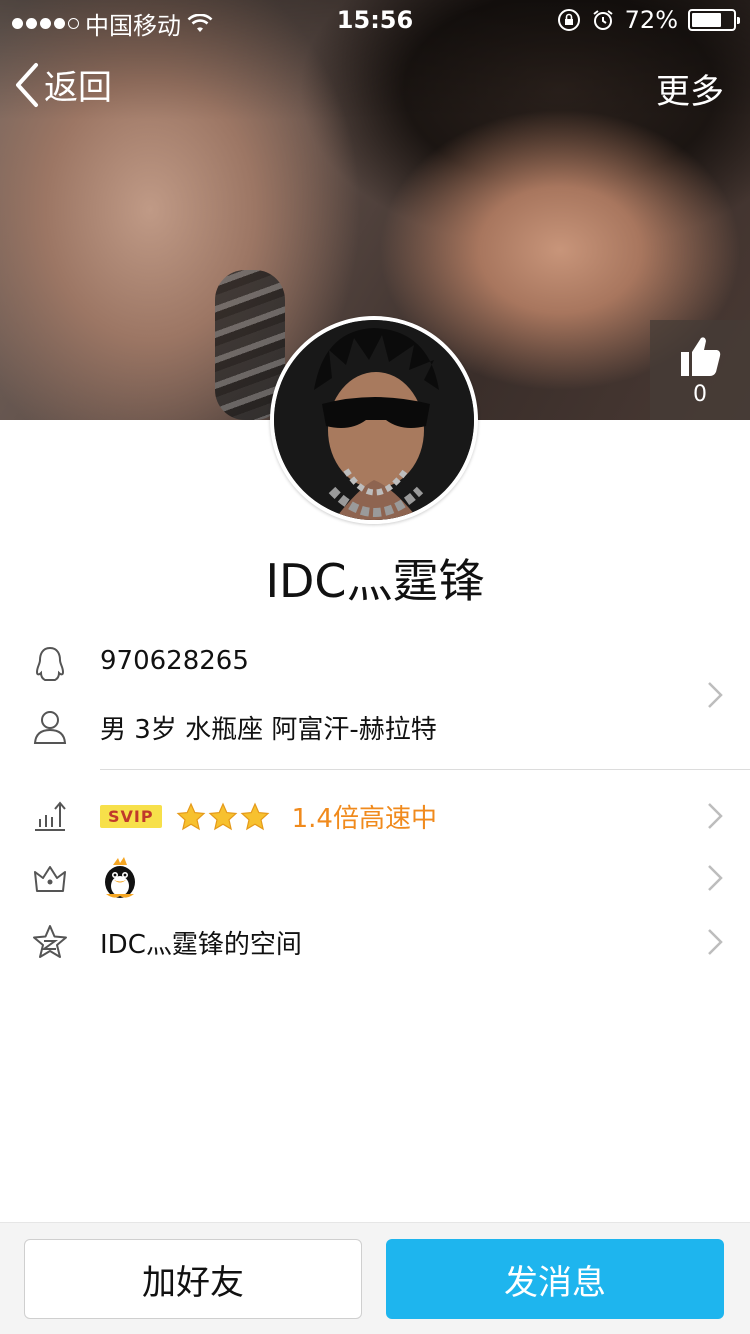 The width and height of the screenshot is (750, 1334). What do you see at coordinates (268, 730) in the screenshot?
I see `profile-details: 男 3岁 水瓶座 阿富汗-赫拉特` at bounding box center [268, 730].